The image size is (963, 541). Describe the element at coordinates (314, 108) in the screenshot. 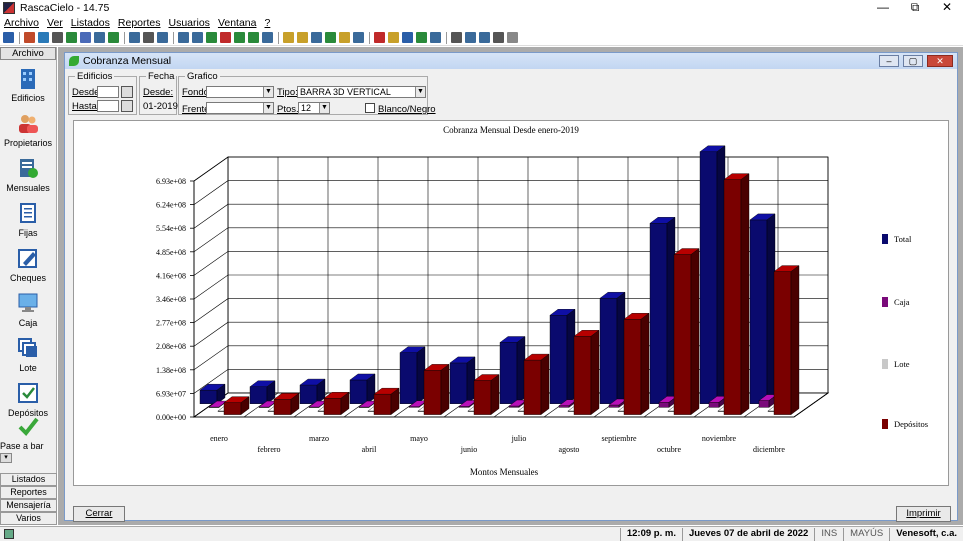

I see `ptos-select: 12 ▼` at that location.